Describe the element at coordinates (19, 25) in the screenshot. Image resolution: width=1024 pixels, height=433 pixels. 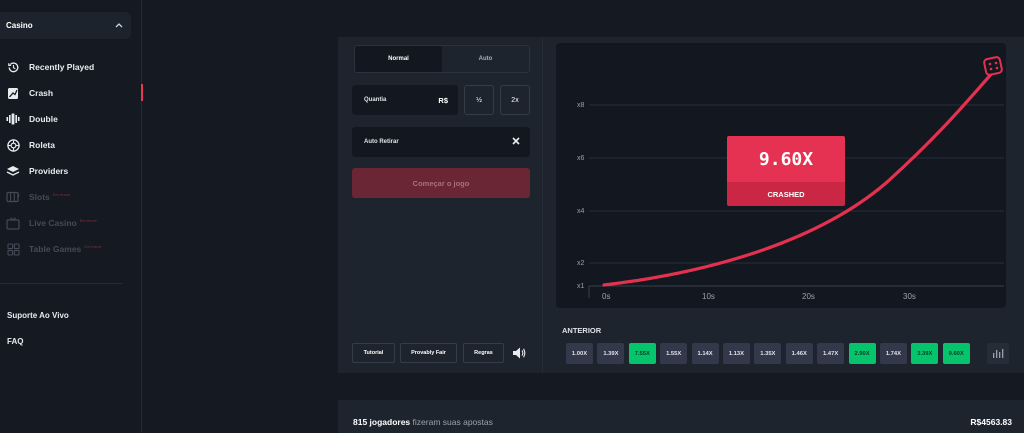
I see `casino-dropdown-label: Casino` at that location.